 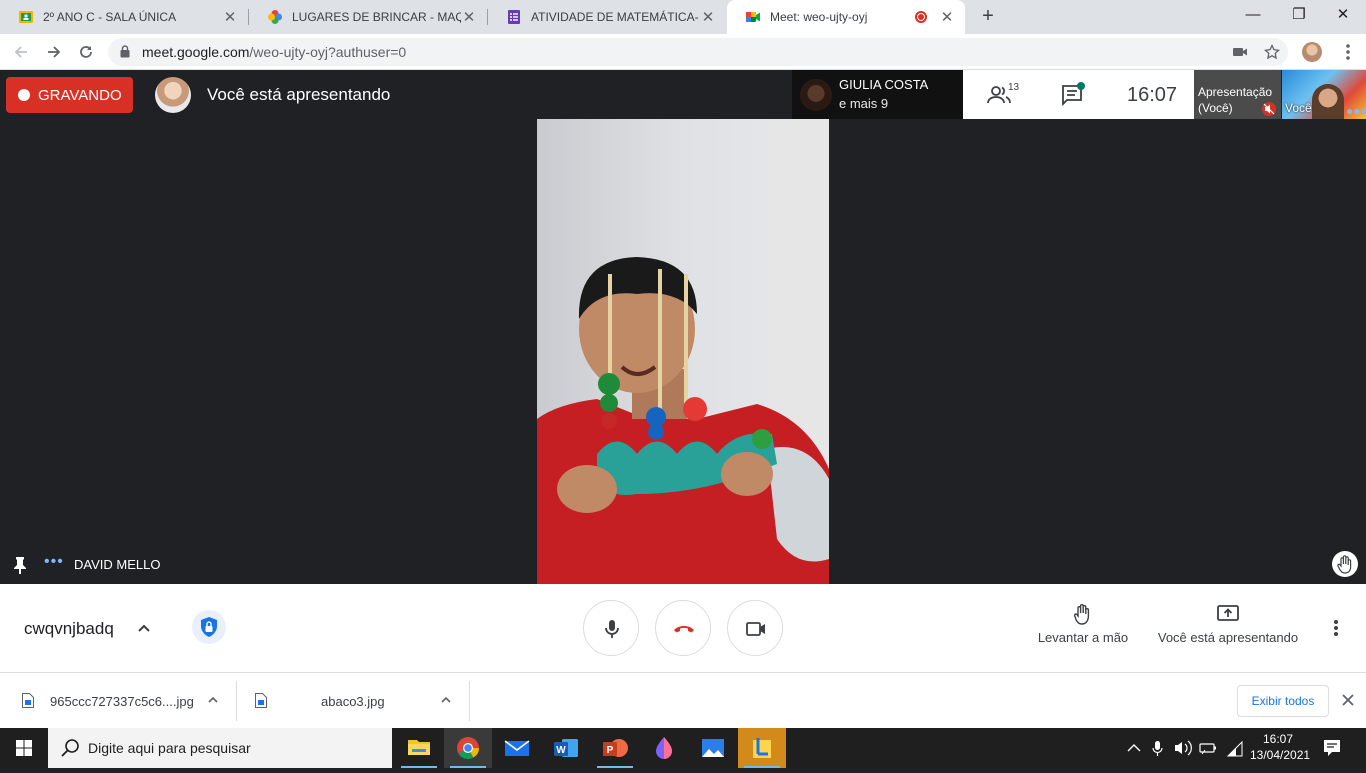 I want to click on bookmark-star-icon, so click(x=1272, y=51).